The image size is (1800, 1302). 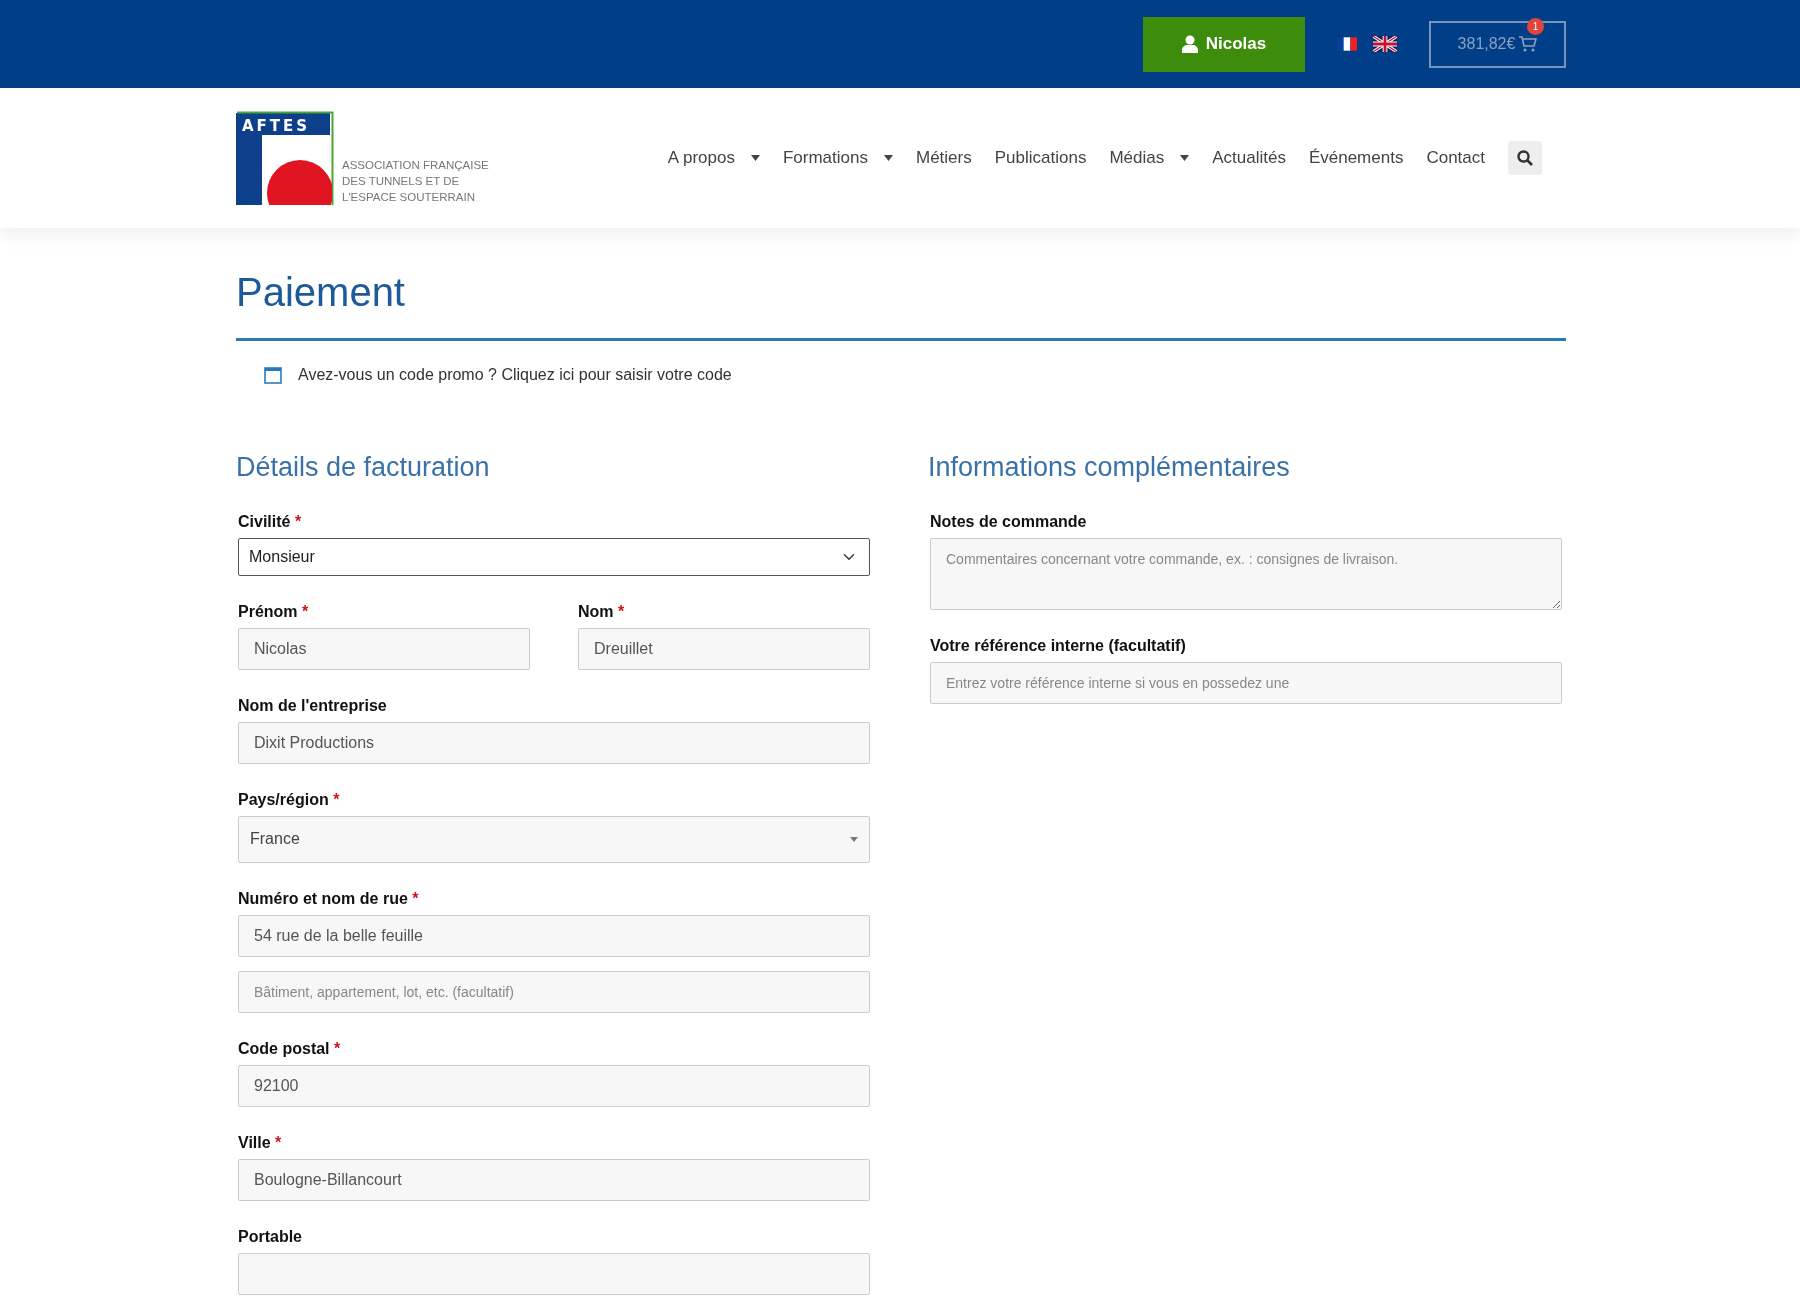 What do you see at coordinates (362, 158) in the screenshot?
I see `logo: AFTES ASSOCIATION FRANÇAISE DES TUNNELS ET DE L'ESPACE SOUTERRAIN` at bounding box center [362, 158].